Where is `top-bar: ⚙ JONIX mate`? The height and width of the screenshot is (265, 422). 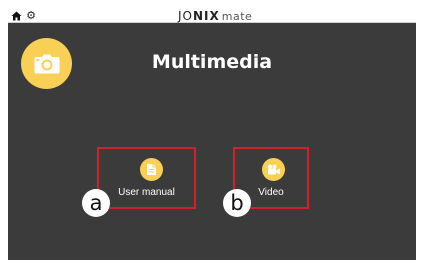 top-bar: ⚙ JONIX mate is located at coordinates (212, 16).